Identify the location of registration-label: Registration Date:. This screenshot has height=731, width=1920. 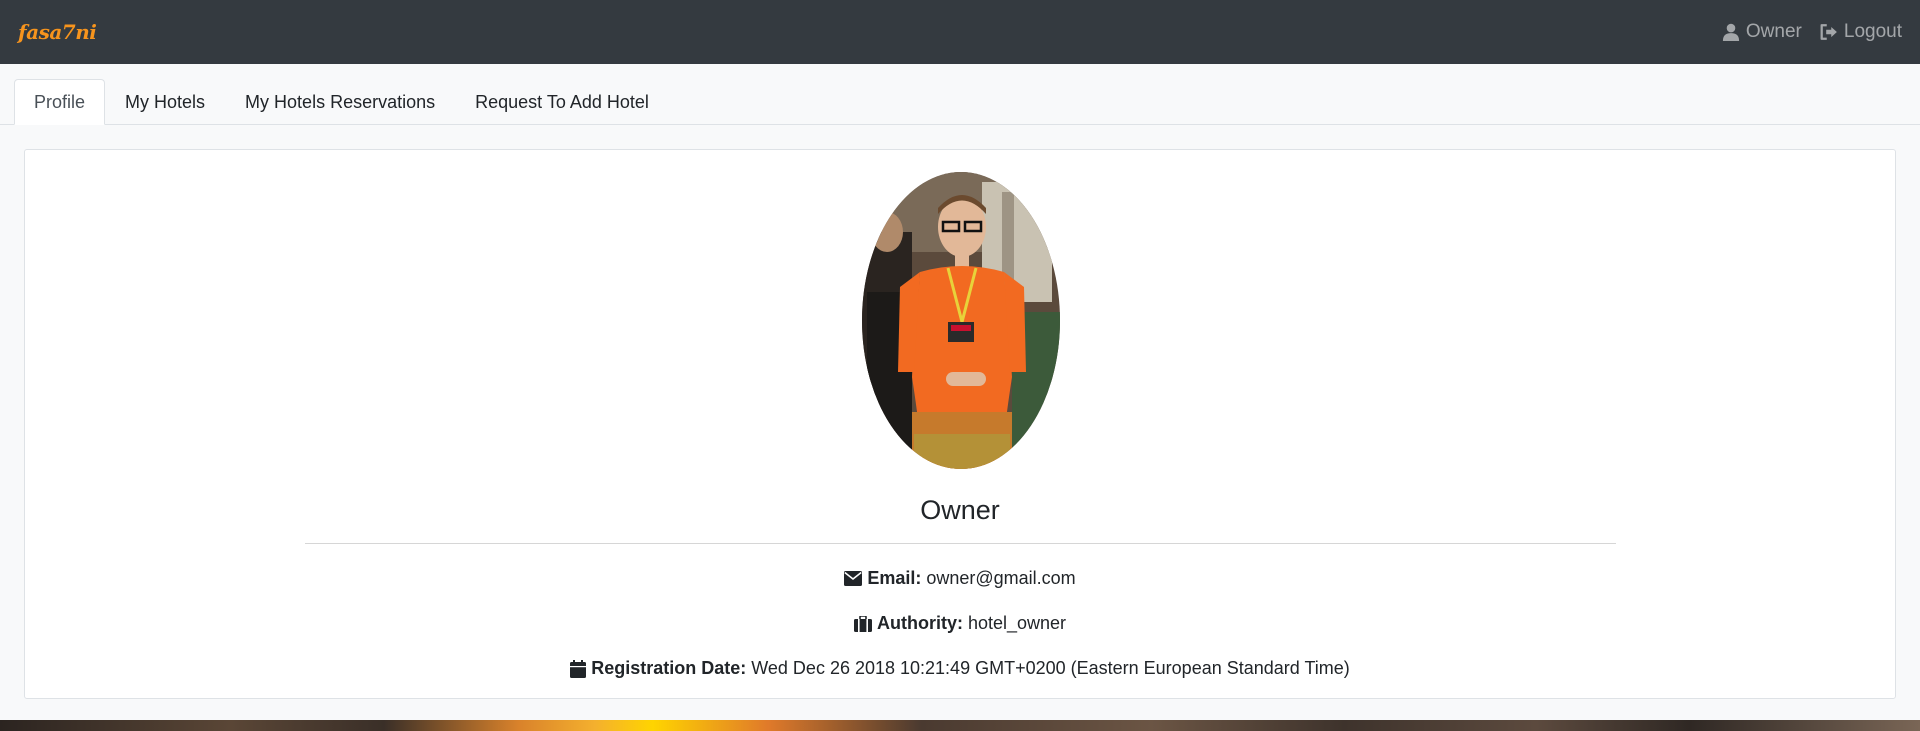
(669, 668).